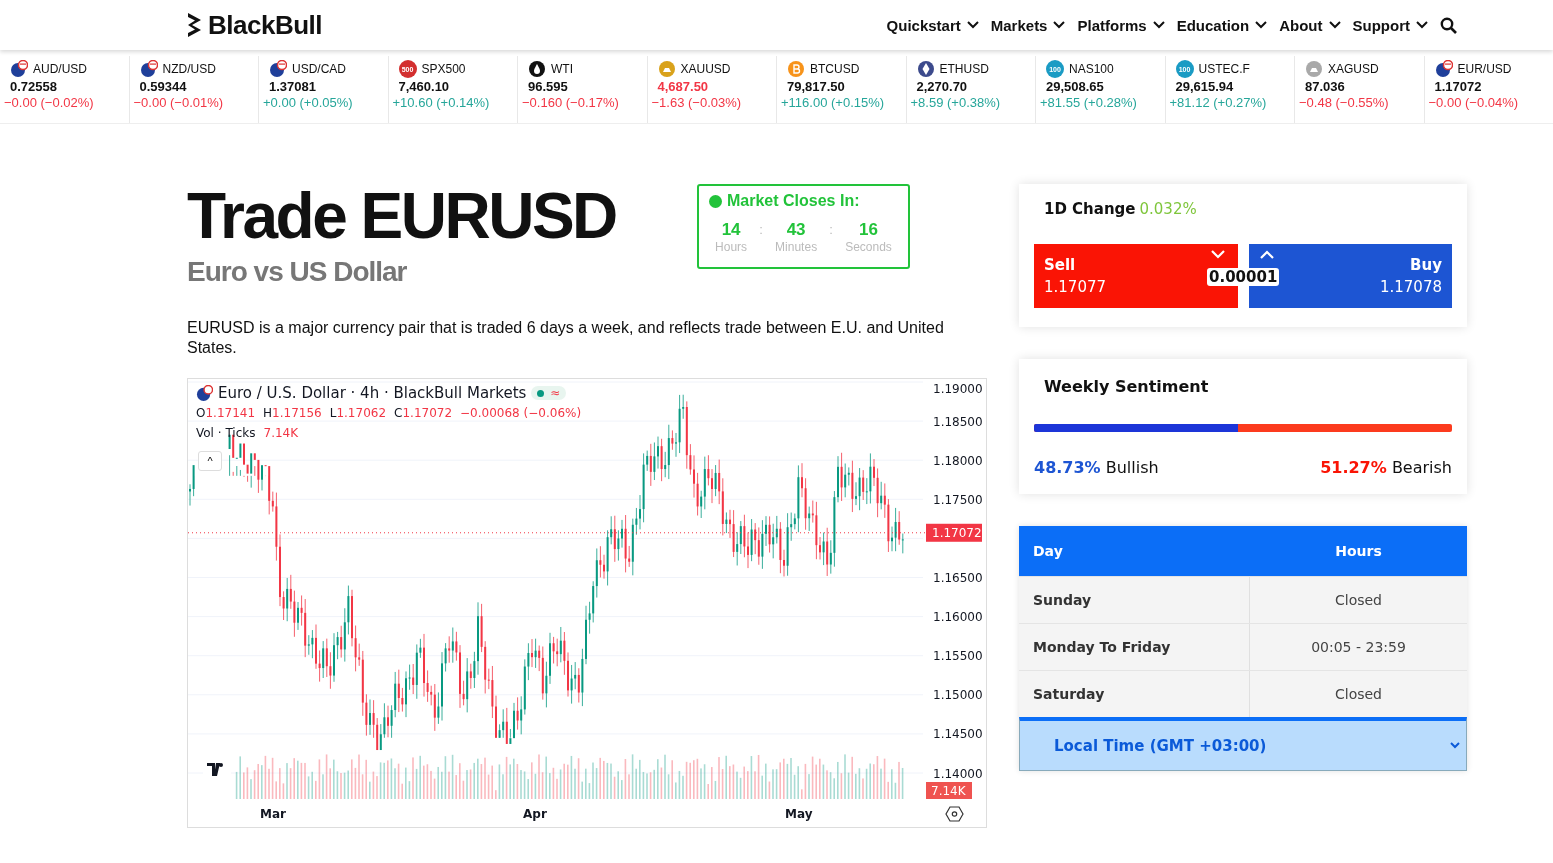 The image size is (1553, 863). Describe the element at coordinates (868, 247) in the screenshot. I see `countdown-unit: Seconds` at that location.